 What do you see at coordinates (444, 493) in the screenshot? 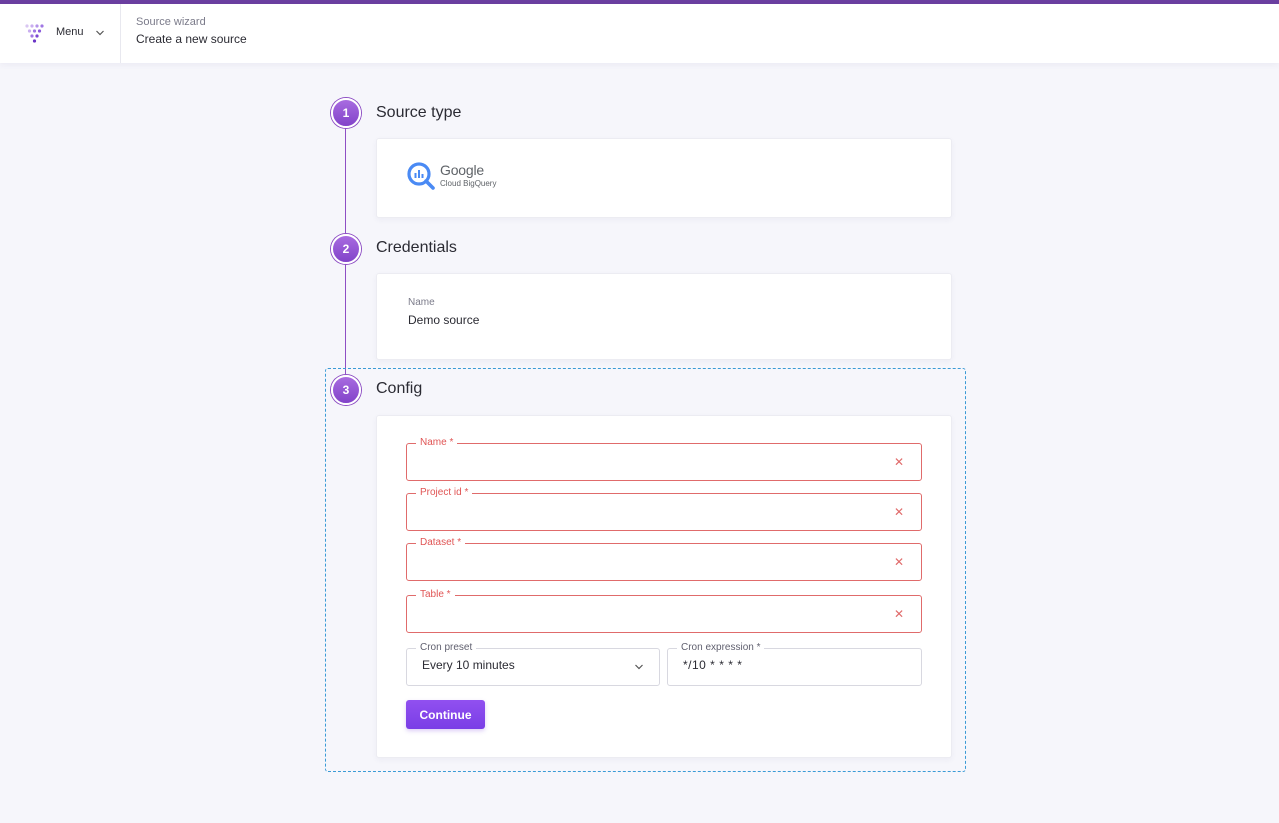
I see `config-project-id-label: Project id *` at bounding box center [444, 493].